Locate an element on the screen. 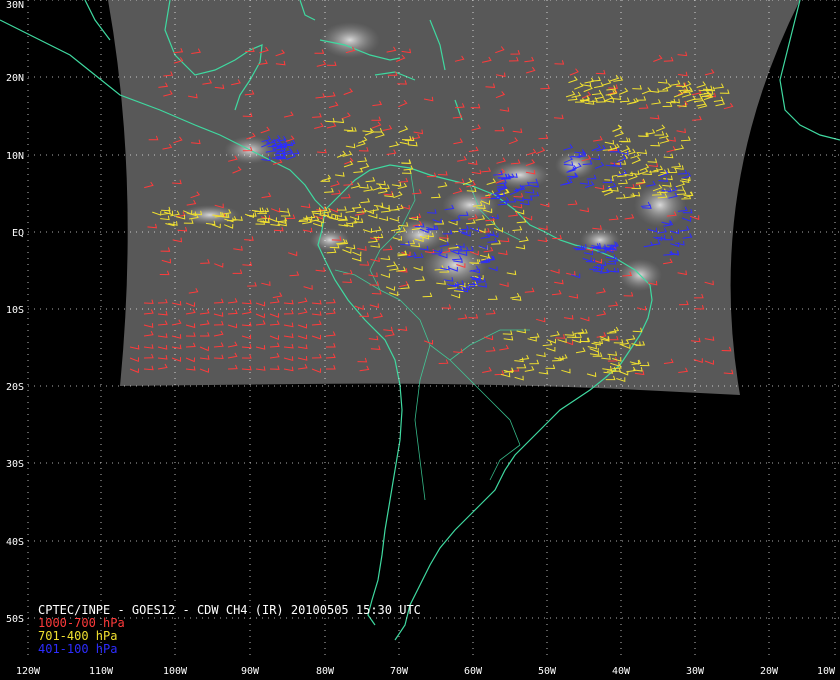 The image size is (840, 680). latitude-label: 30S is located at coordinates (15, 464).